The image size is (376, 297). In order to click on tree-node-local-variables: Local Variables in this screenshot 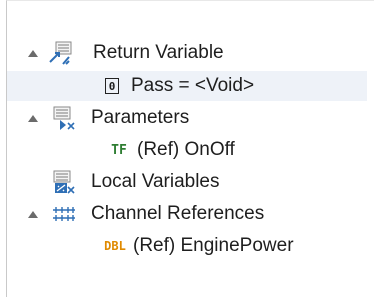, I will do `click(187, 182)`.